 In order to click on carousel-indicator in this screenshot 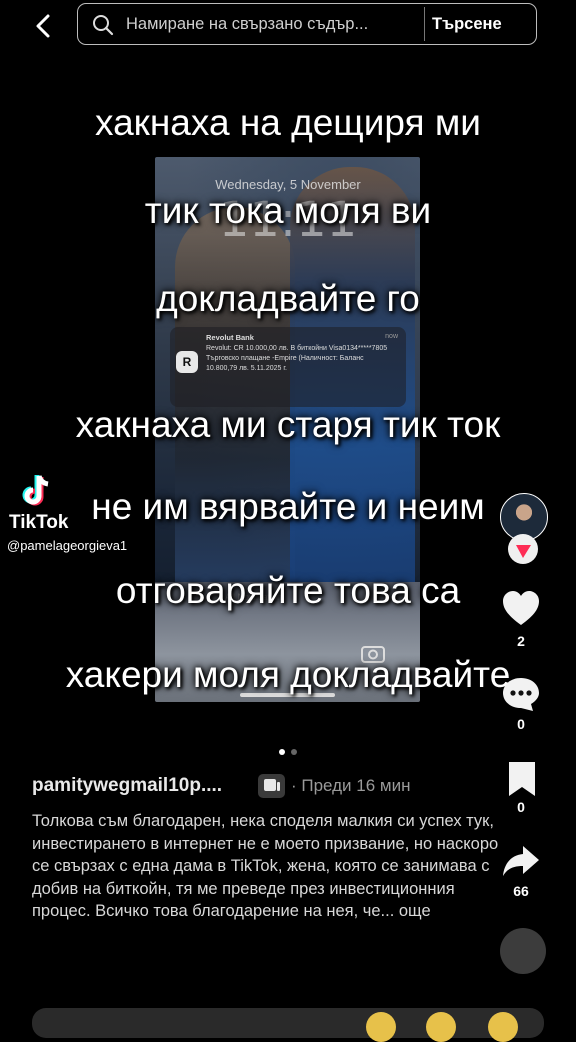, I will do `click(288, 751)`.